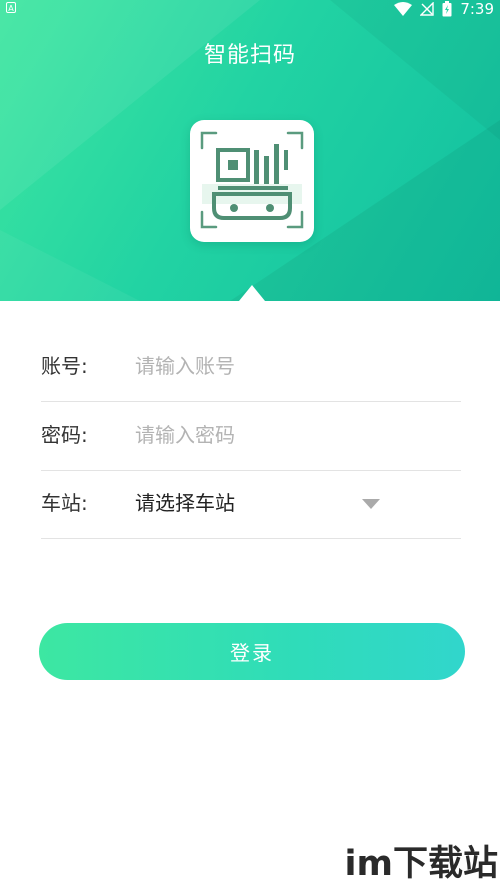 The width and height of the screenshot is (500, 888). What do you see at coordinates (427, 9) in the screenshot?
I see `signal-off-icon` at bounding box center [427, 9].